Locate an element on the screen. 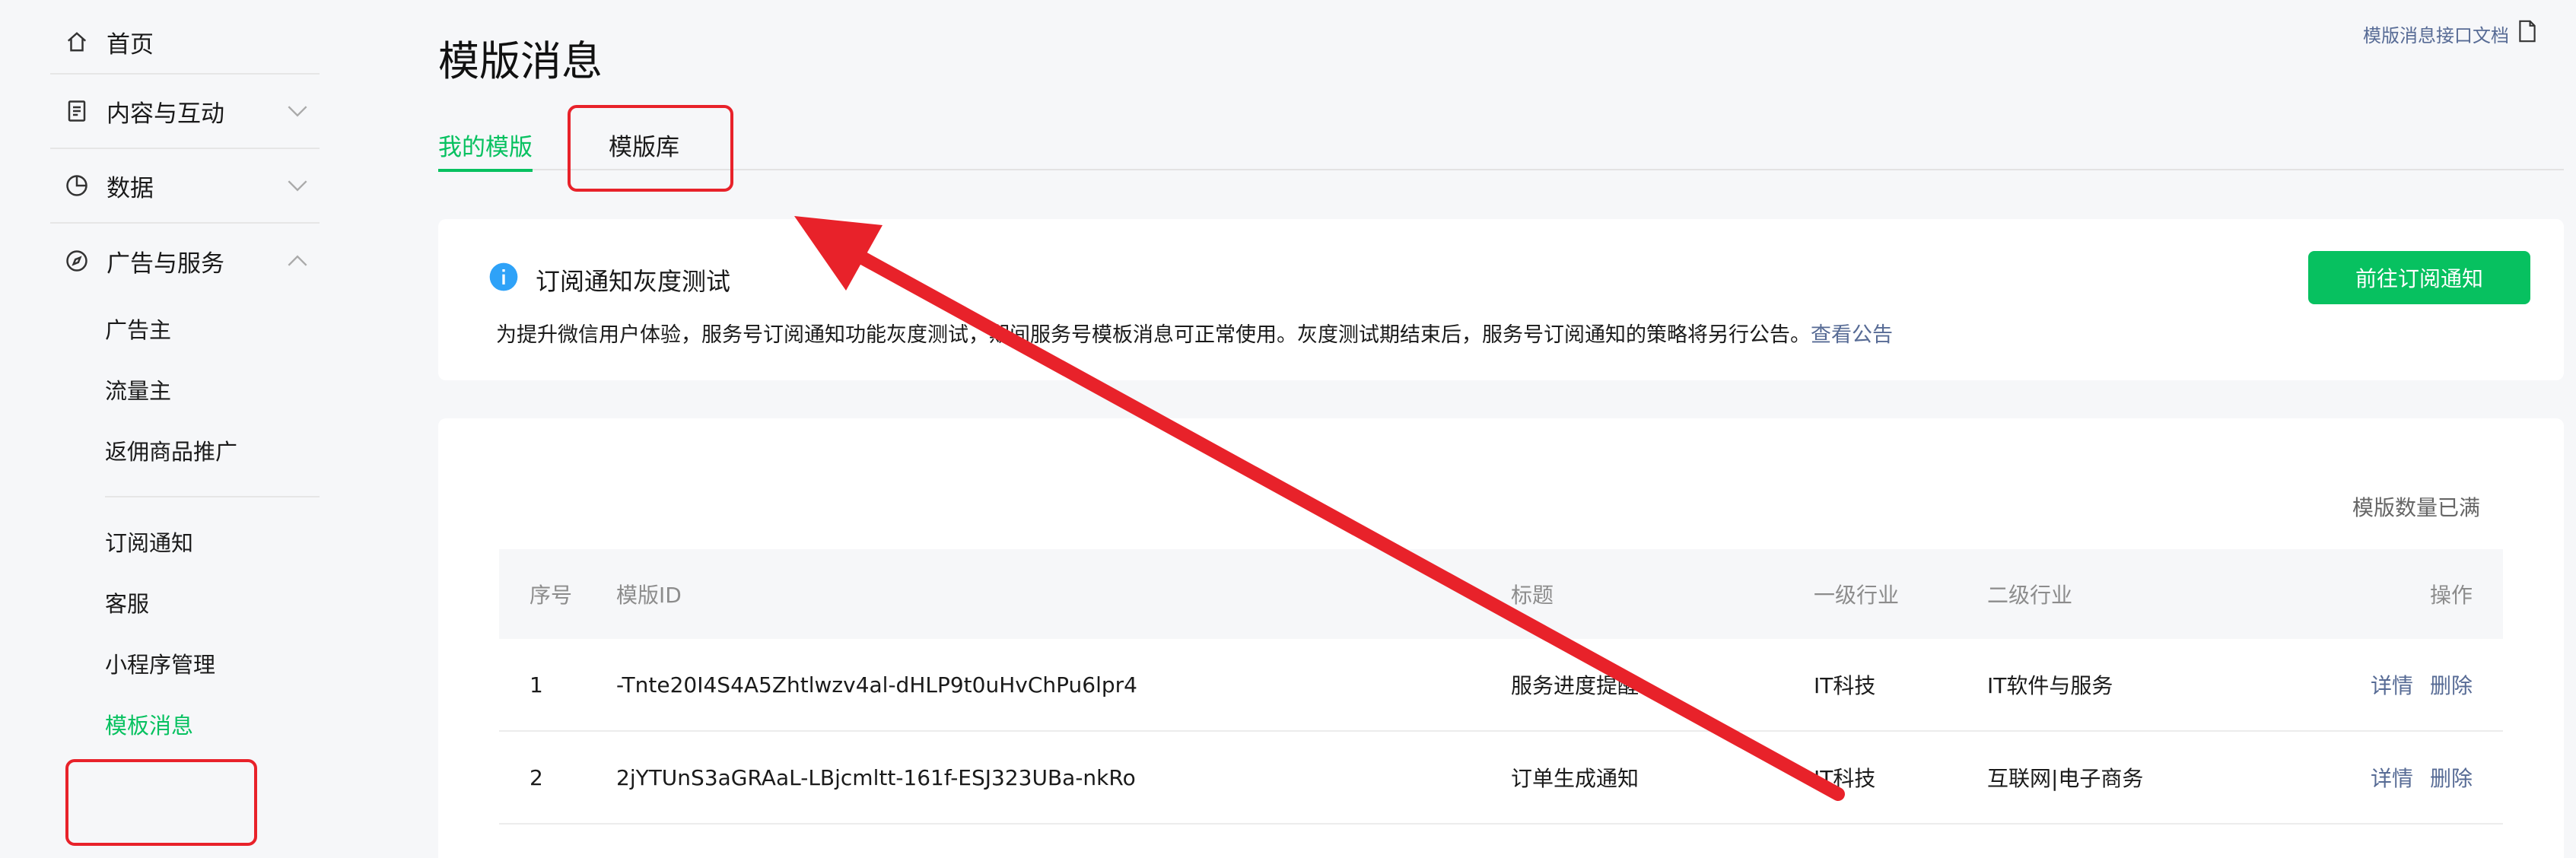  sidebar-item-advertiser: 广告主 is located at coordinates (212, 328).